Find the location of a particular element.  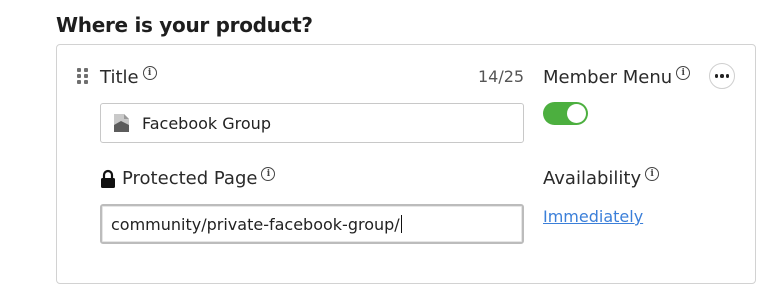

protected-page-label: Protected Page is located at coordinates (190, 178).